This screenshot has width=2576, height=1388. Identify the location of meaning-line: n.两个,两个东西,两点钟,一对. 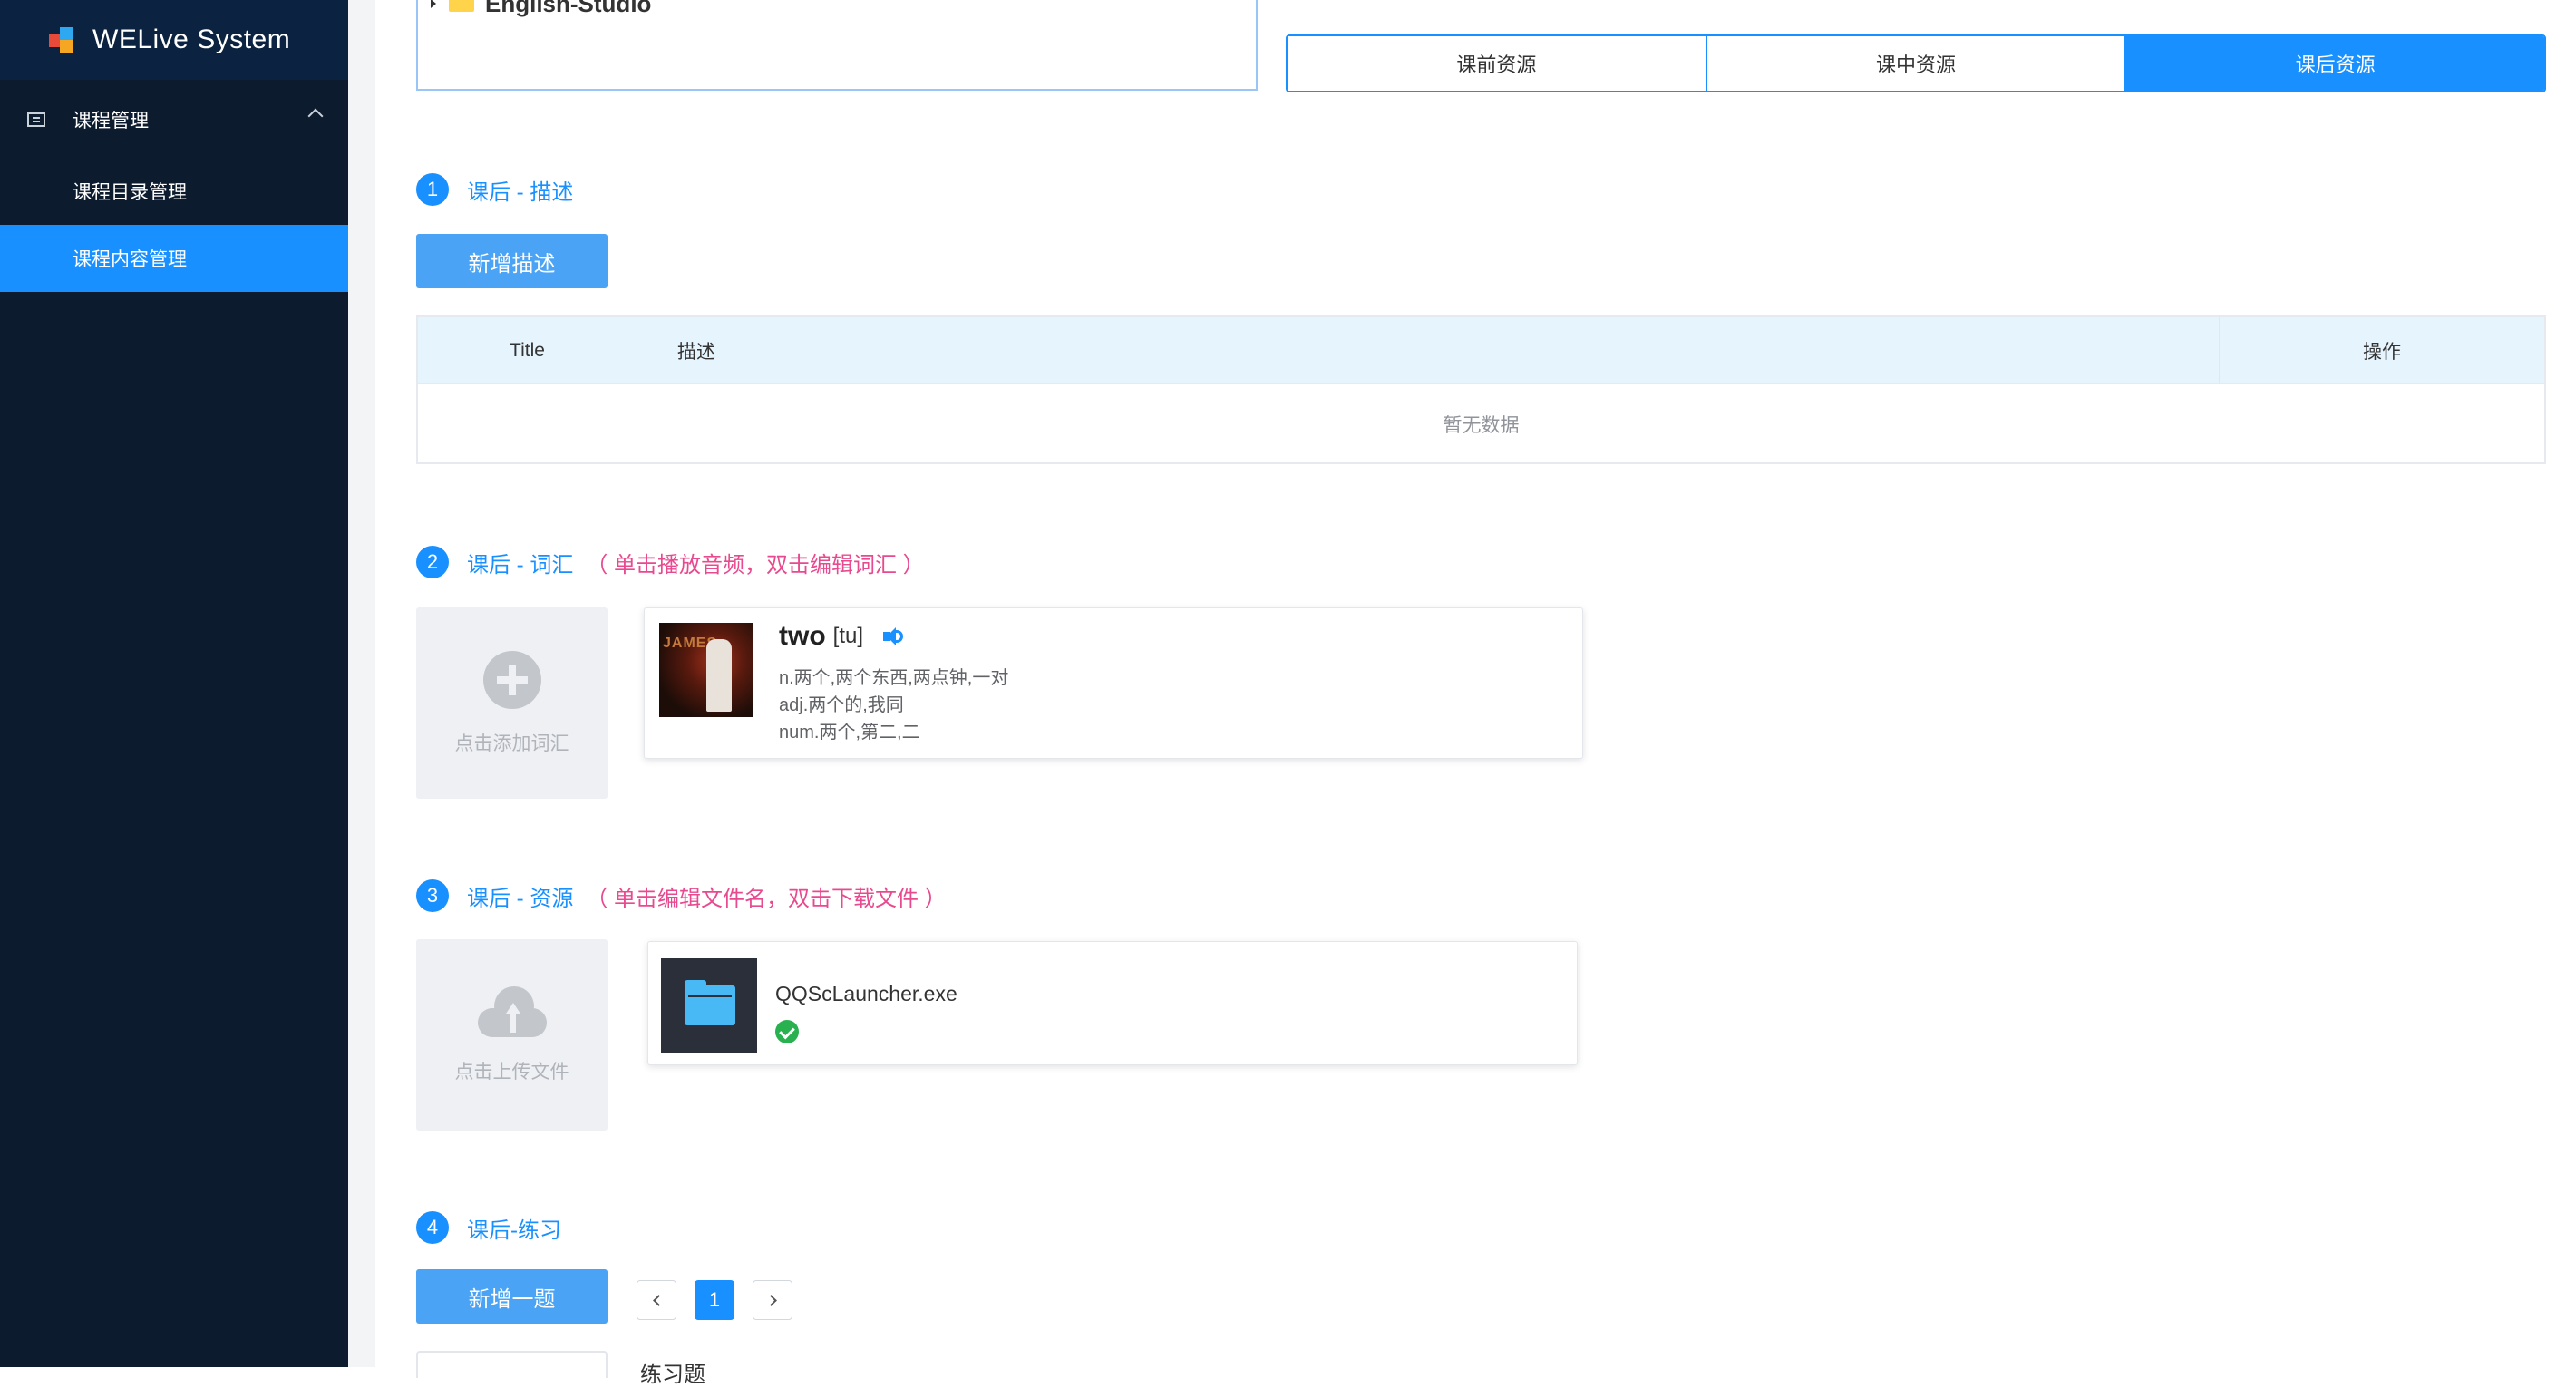
(894, 678).